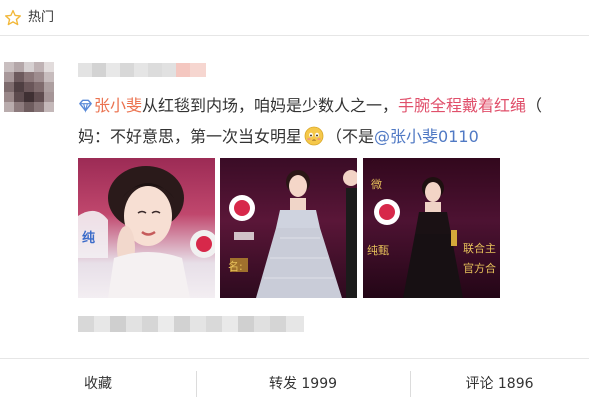  I want to click on post-text-line-2: 妈：不好意思，第一次当女明星 （不是@张小斐0110, so click(278, 137).